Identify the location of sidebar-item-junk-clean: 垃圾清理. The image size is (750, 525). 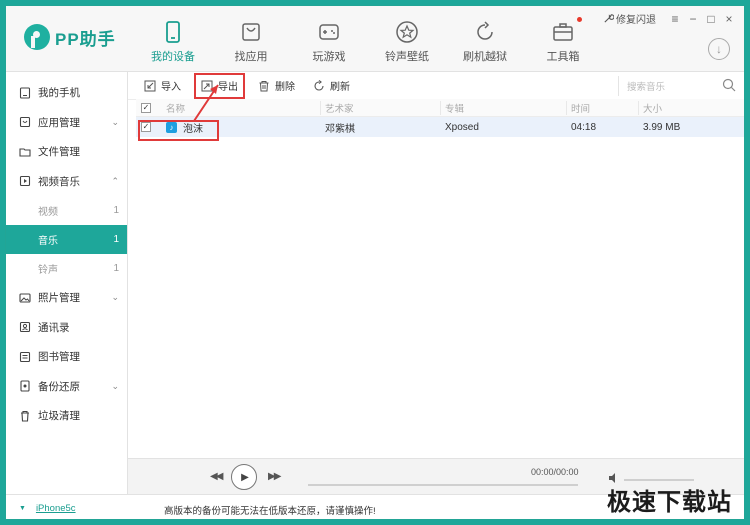
(66, 416).